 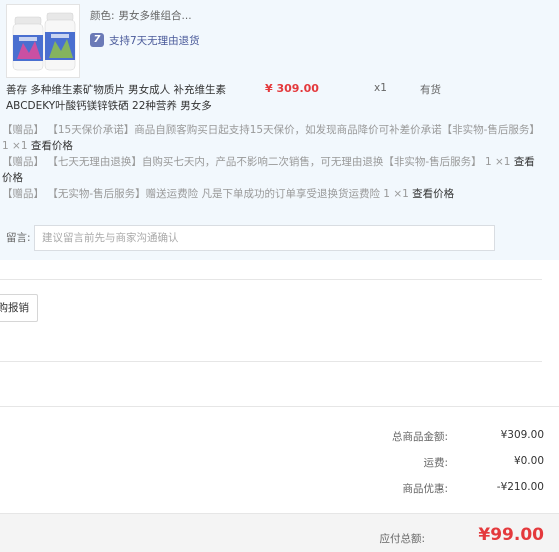 What do you see at coordinates (394, 489) in the screenshot?
I see `discount-row: 商品优惠: -¥210.00` at bounding box center [394, 489].